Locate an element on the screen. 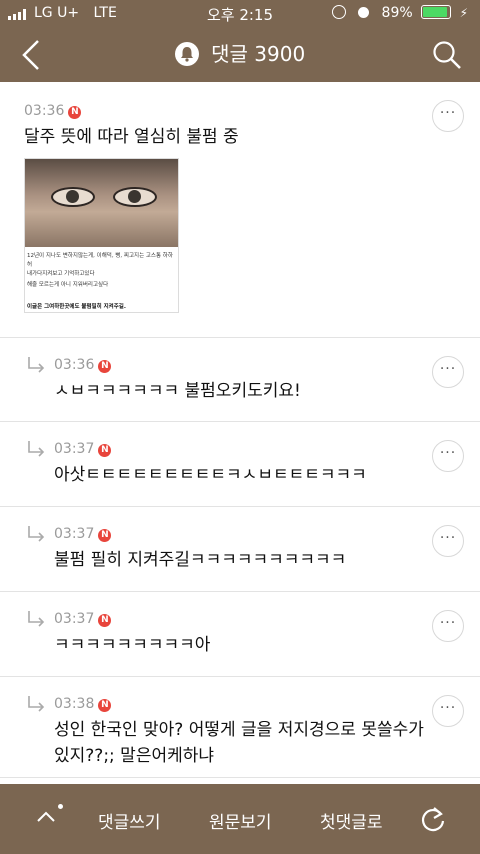 The height and width of the screenshot is (854, 480). search-icon is located at coordinates (447, 55).